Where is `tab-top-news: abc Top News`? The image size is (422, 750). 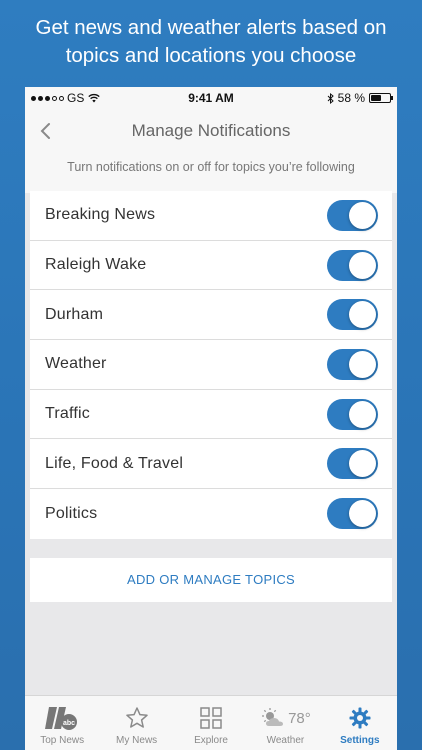 tab-top-news: abc Top News is located at coordinates (62, 723).